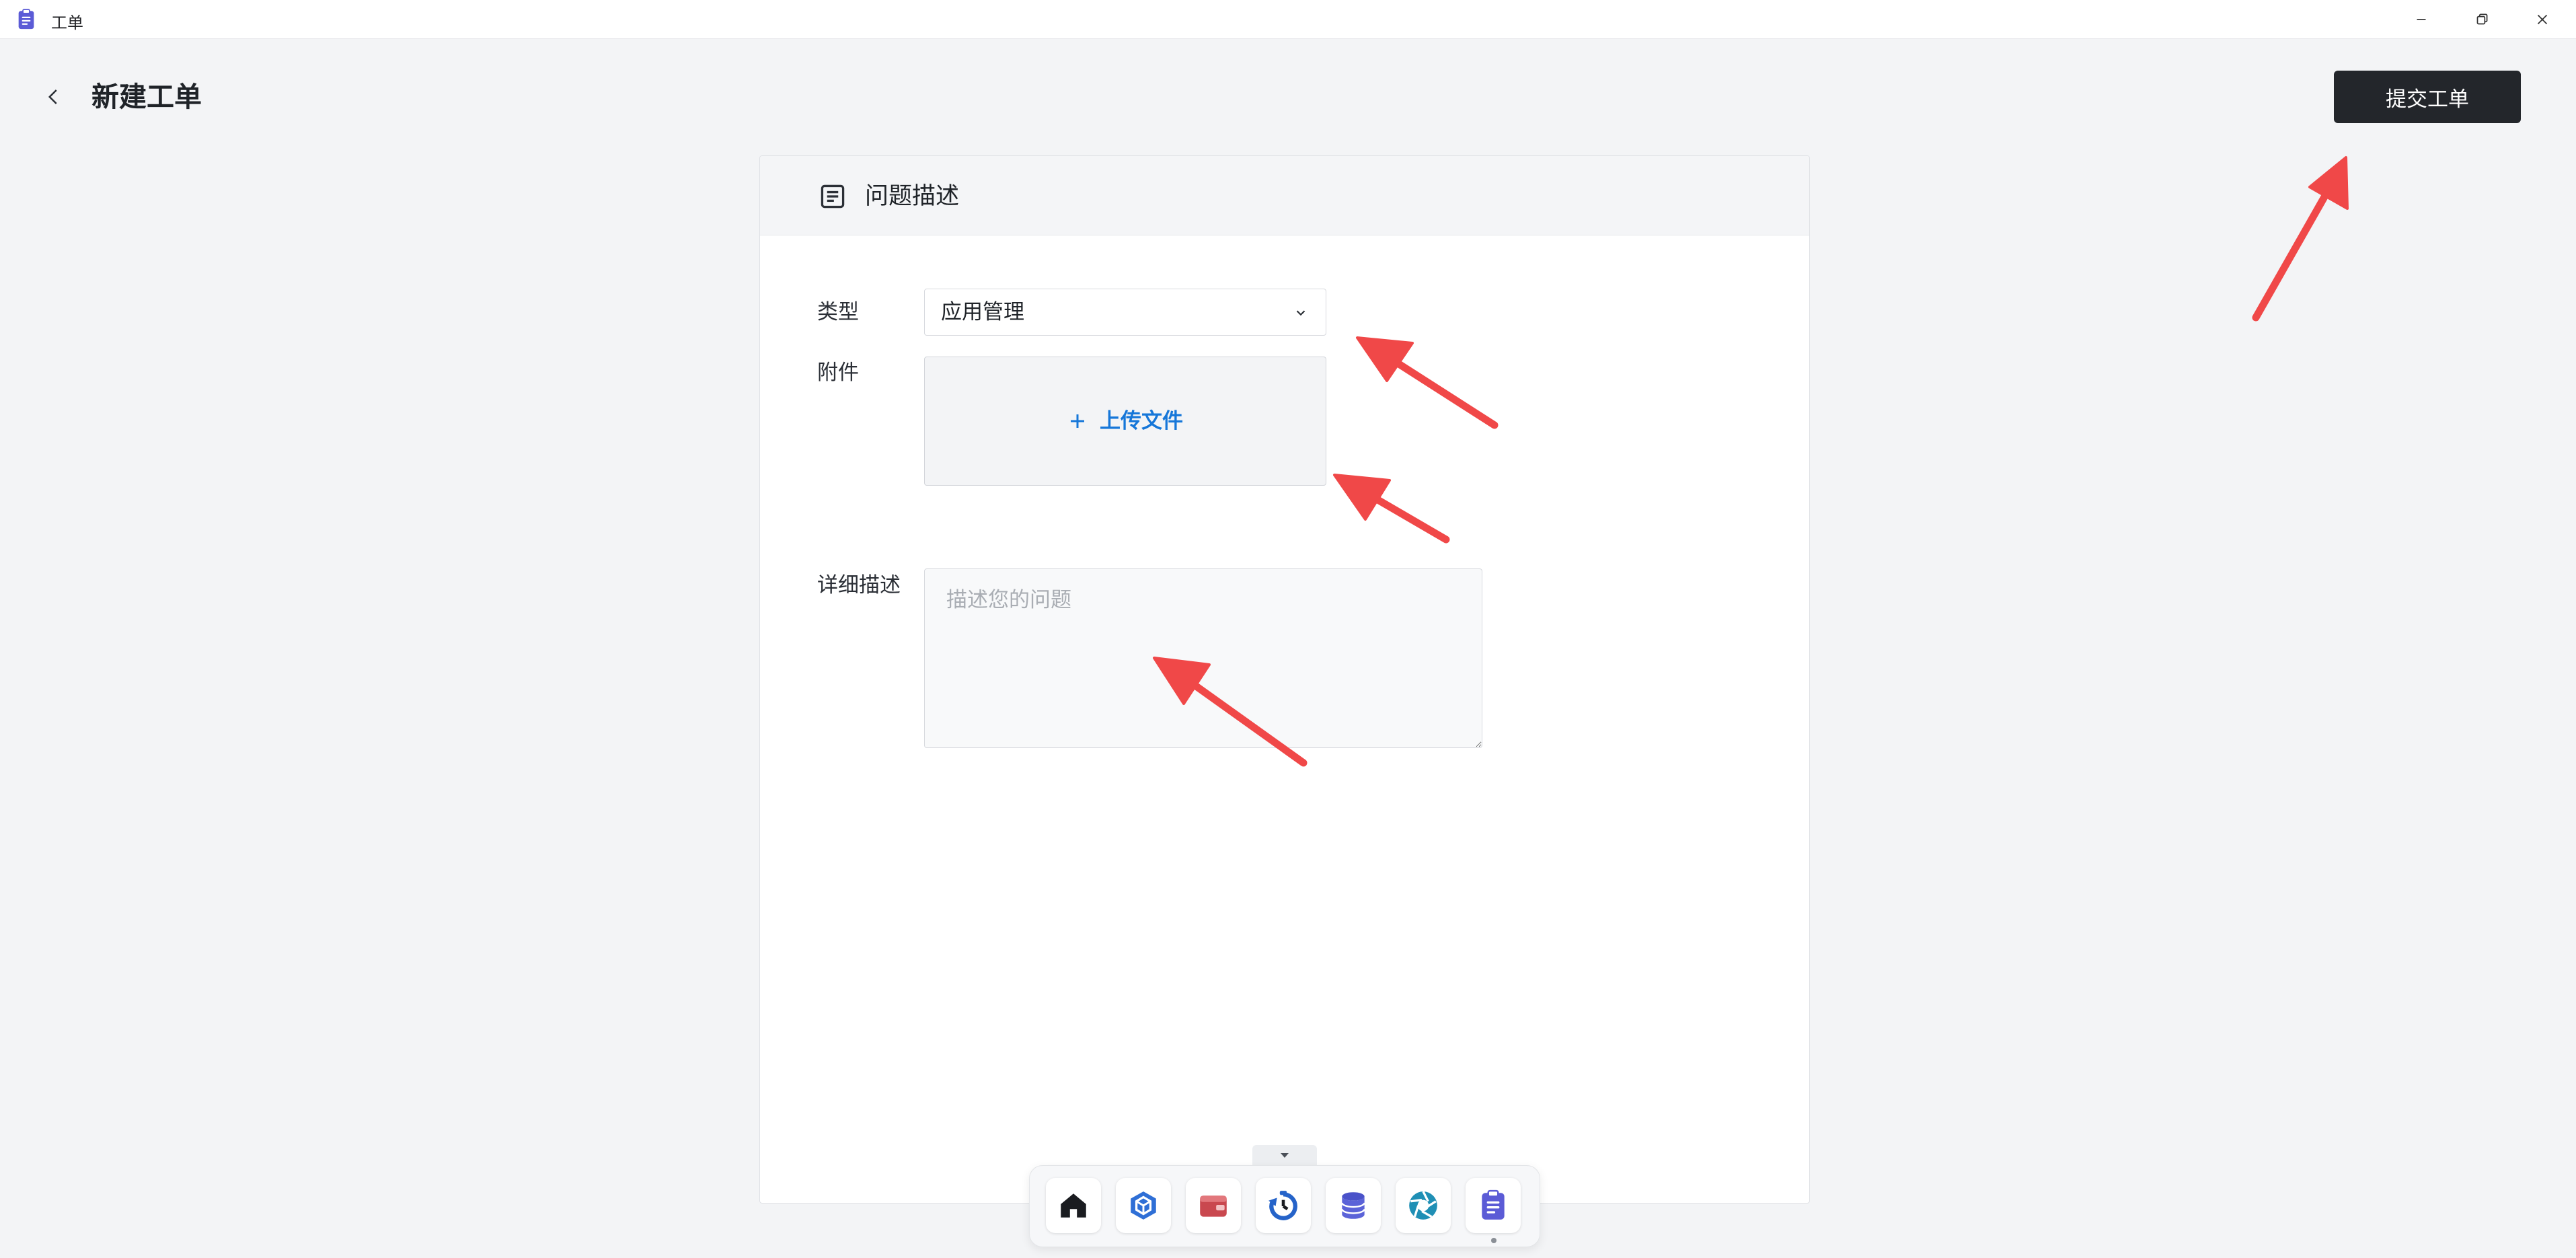 Image resolution: width=2576 pixels, height=1258 pixels. I want to click on dock-item-home, so click(1073, 1205).